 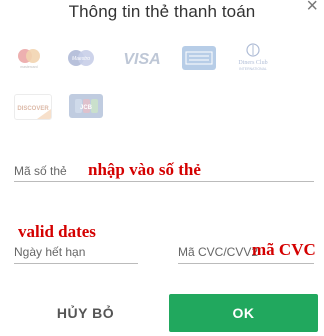 What do you see at coordinates (218, 252) in the screenshot?
I see `cvc-label: Mã CVC/CVV2` at bounding box center [218, 252].